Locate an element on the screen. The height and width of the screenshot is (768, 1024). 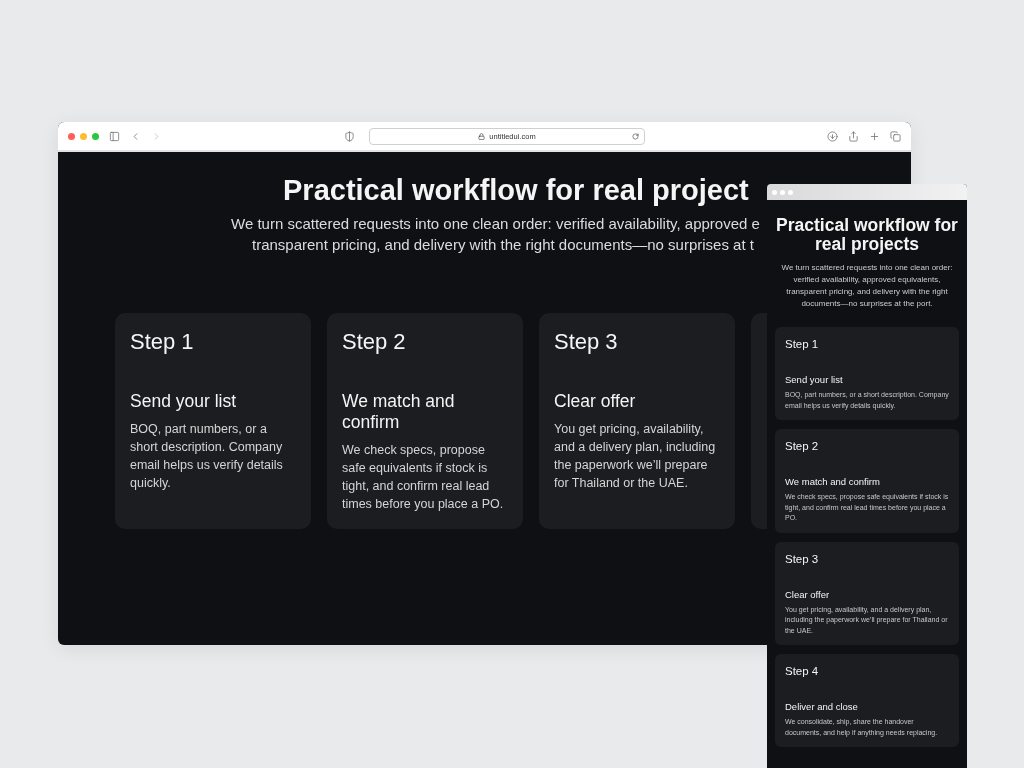
step-description: We check specs, propose safe equivalents if stock is tight, and confirm real lead times before you place a PO. is located at coordinates (423, 477).